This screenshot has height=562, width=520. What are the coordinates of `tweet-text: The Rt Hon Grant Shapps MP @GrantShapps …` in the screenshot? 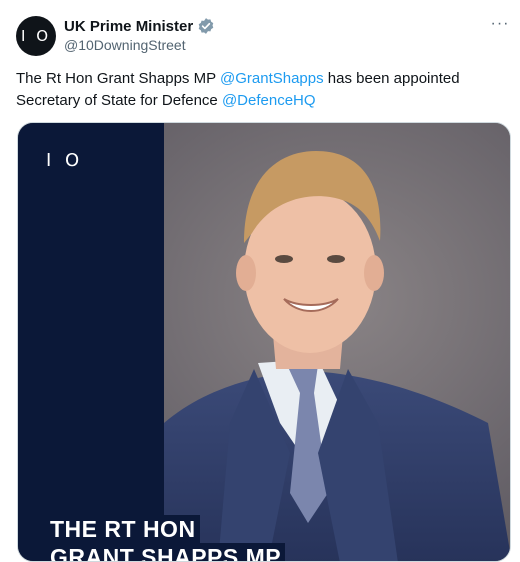 It's located at (261, 90).